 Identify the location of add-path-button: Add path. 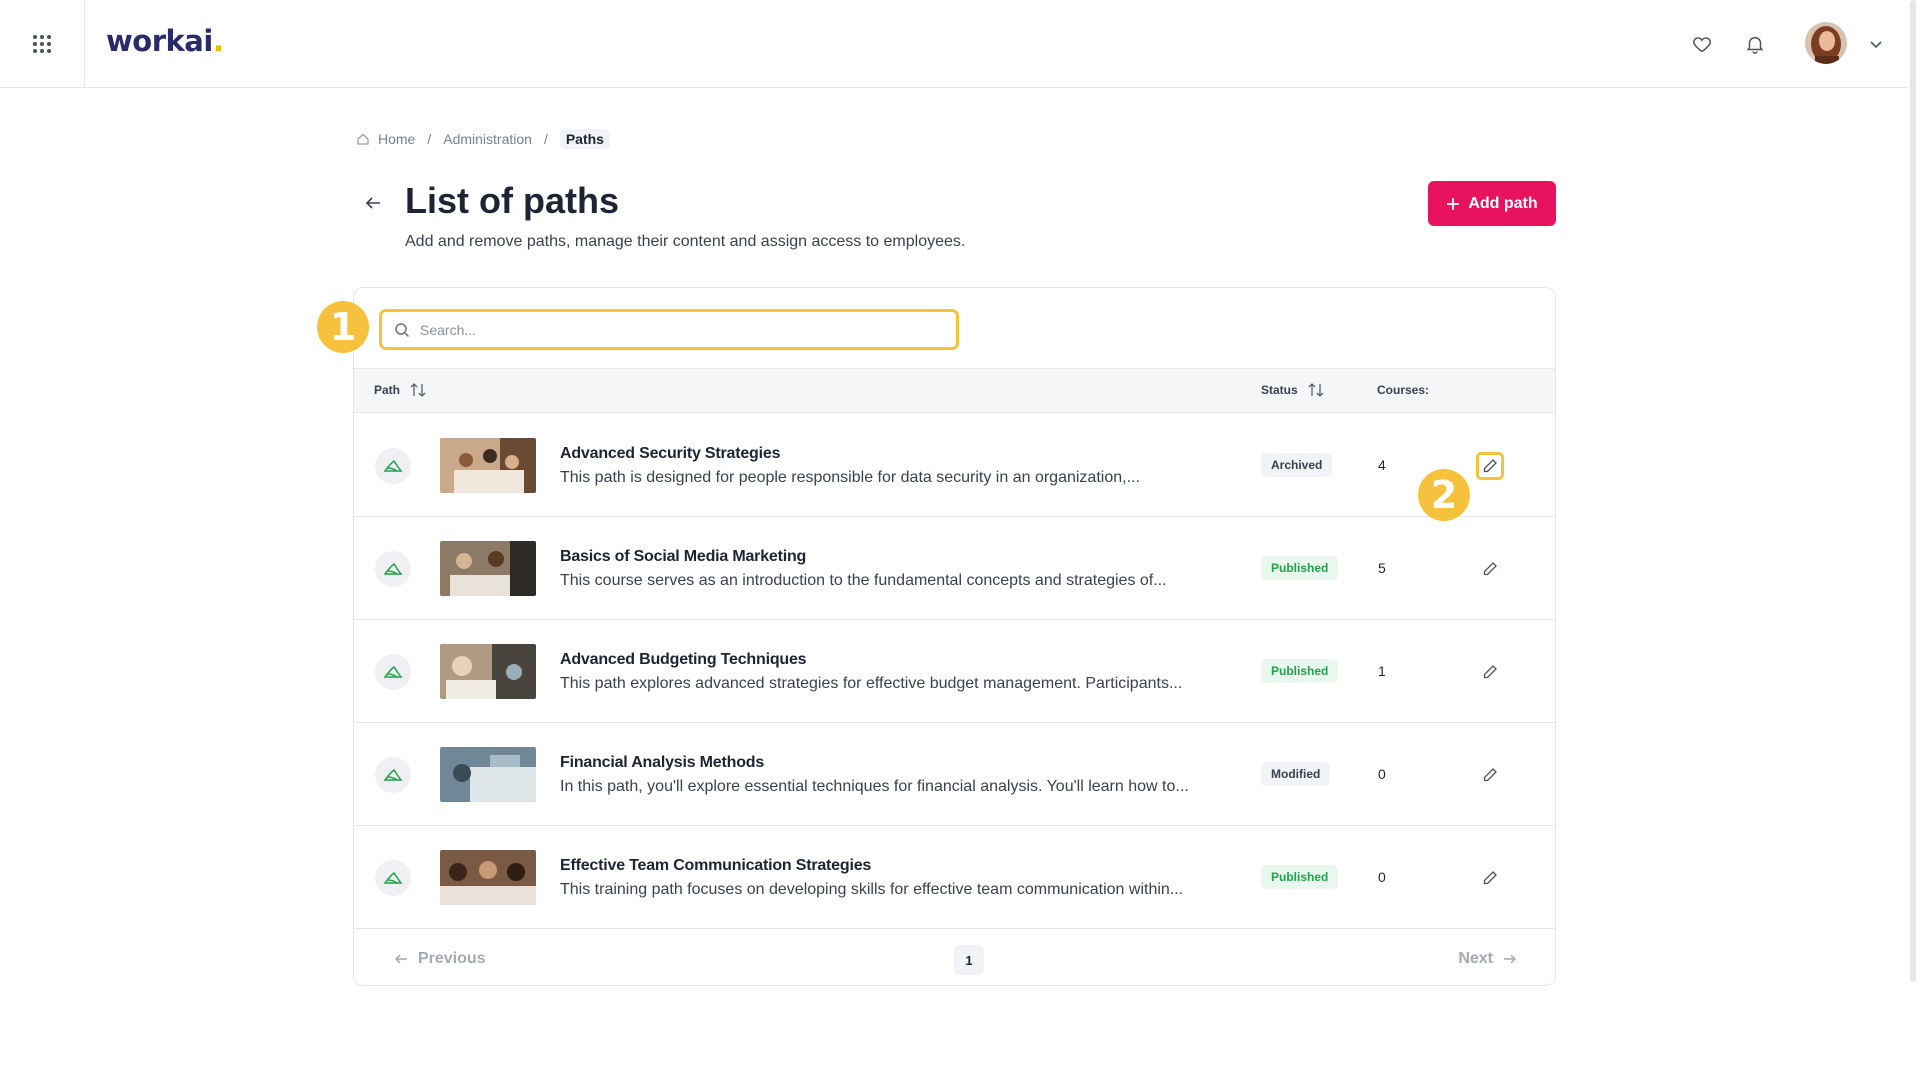
(1492, 203).